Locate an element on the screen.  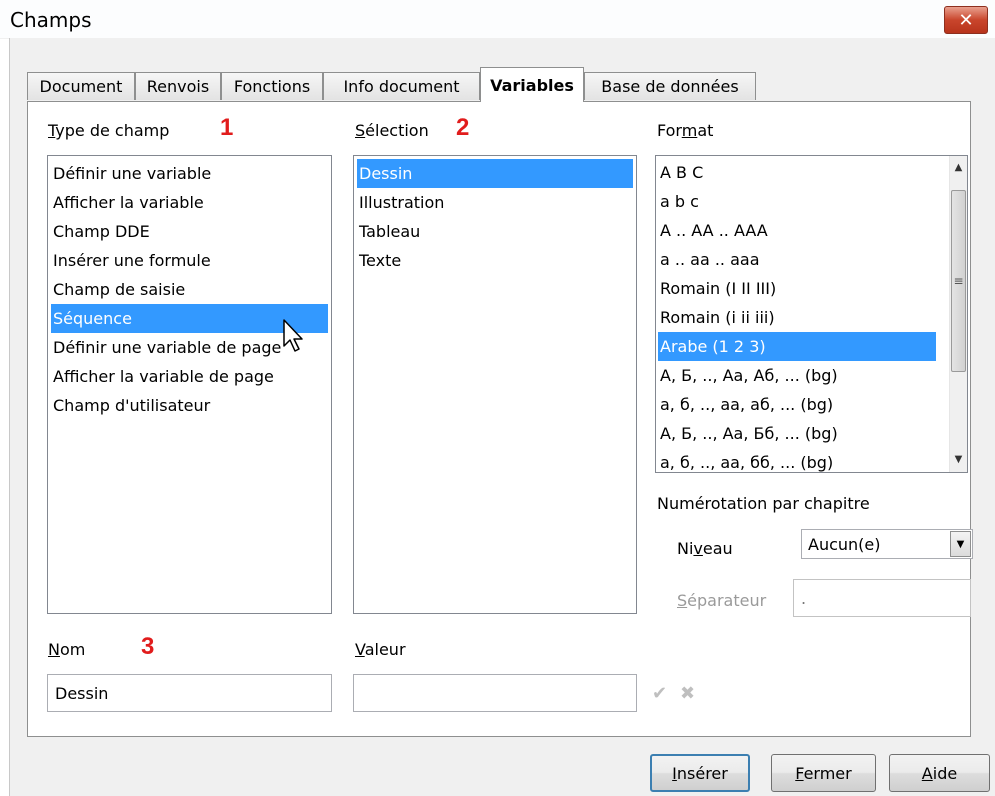
tab-label: Info document is located at coordinates (401, 86).